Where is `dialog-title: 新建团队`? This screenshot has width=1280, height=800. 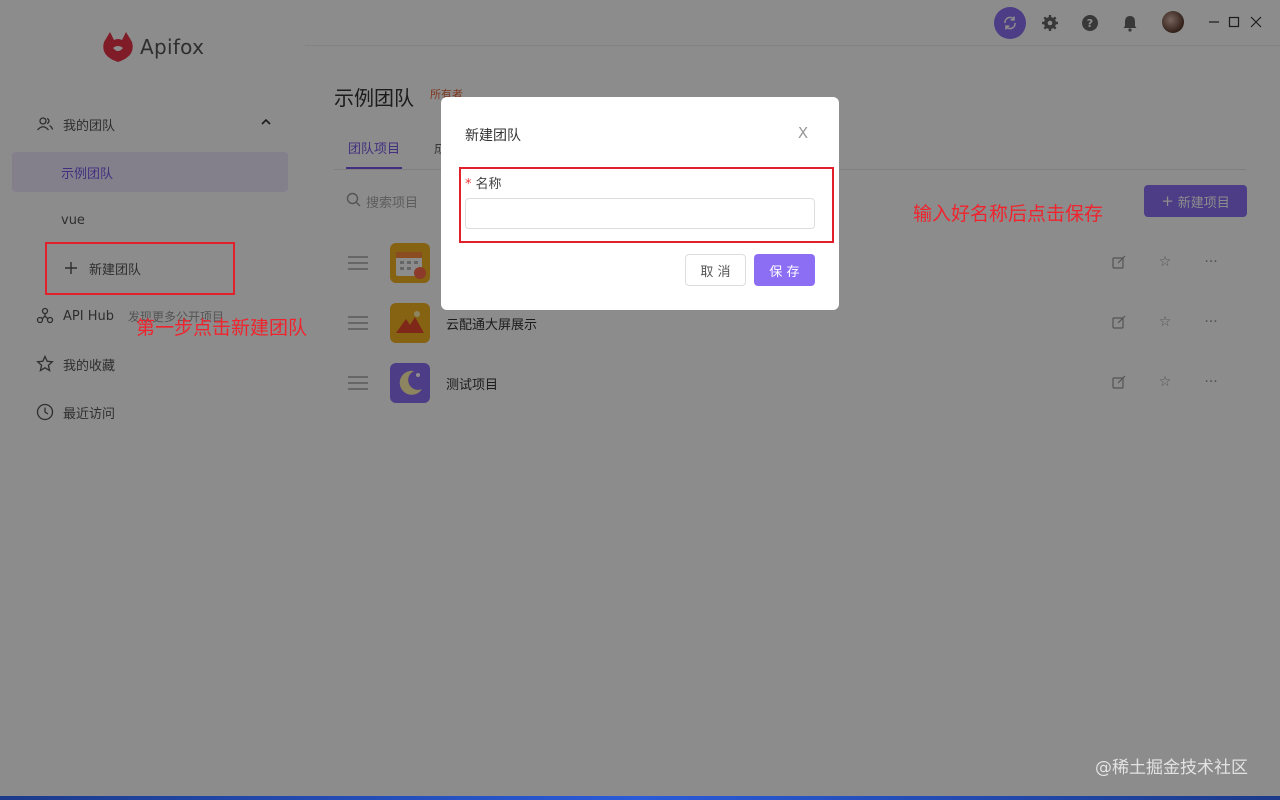
dialog-title: 新建团队 is located at coordinates (493, 136).